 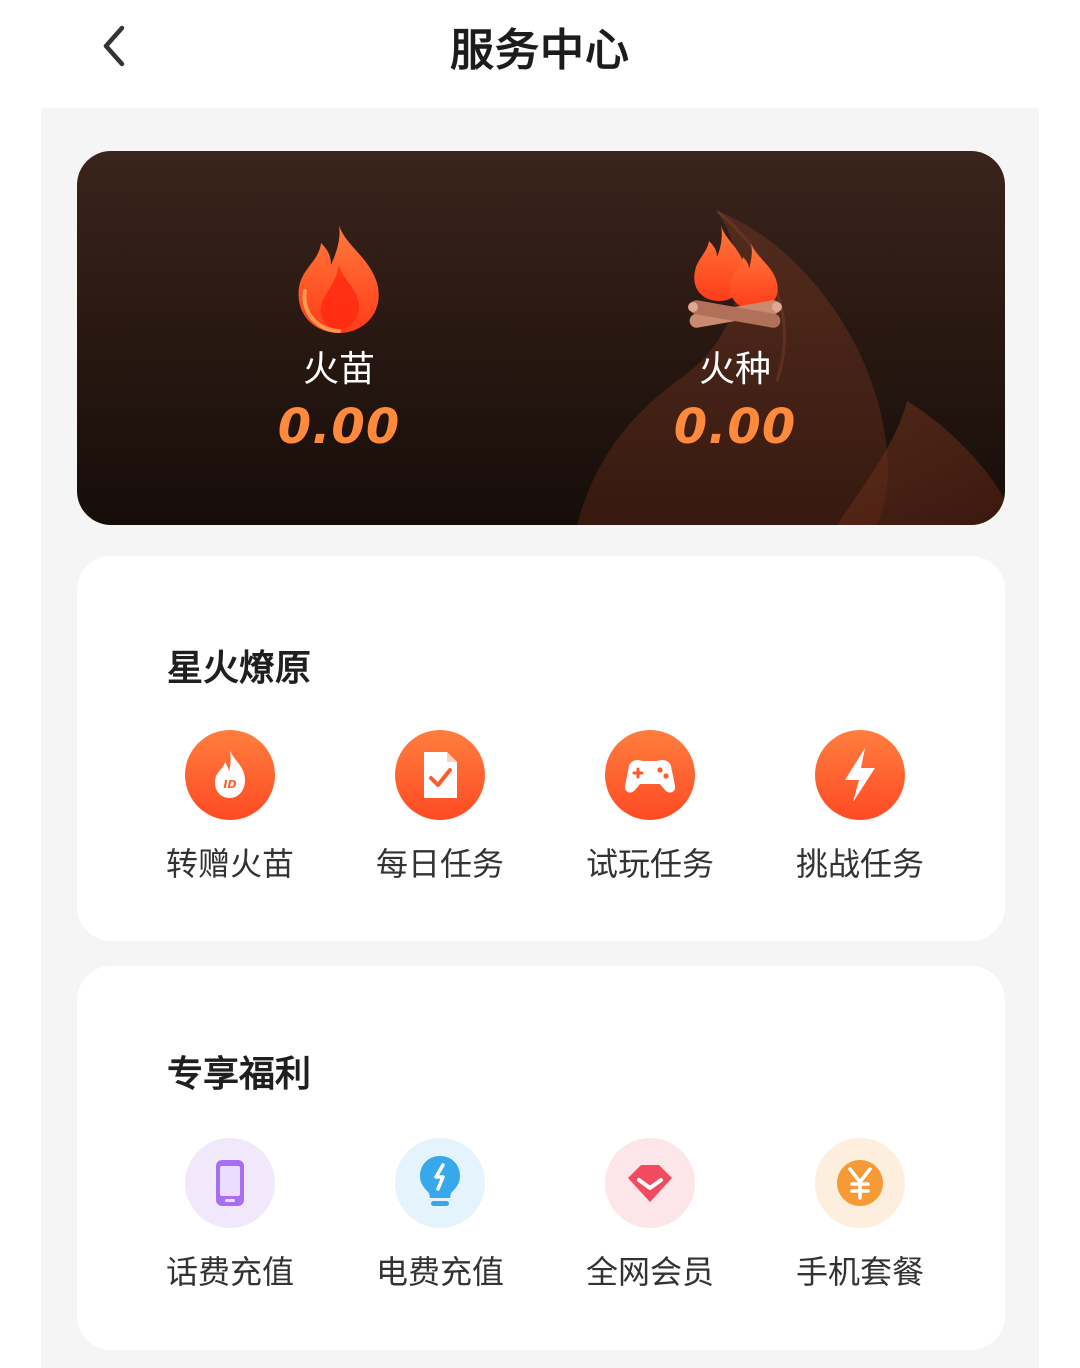 I want to click on benefit-grid: 话费充值 电费充值 全网会员 手机套餐, so click(x=545, y=1219).